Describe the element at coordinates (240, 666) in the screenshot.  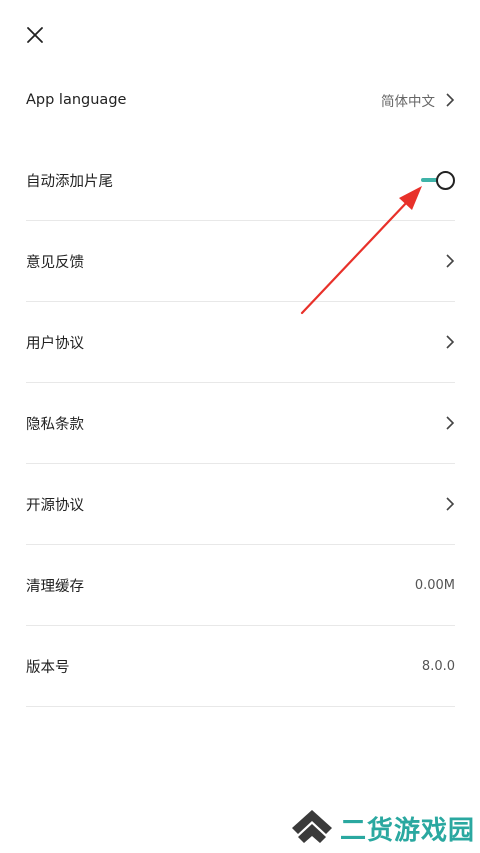
I see `version-row: 版本号 8.0.0` at that location.